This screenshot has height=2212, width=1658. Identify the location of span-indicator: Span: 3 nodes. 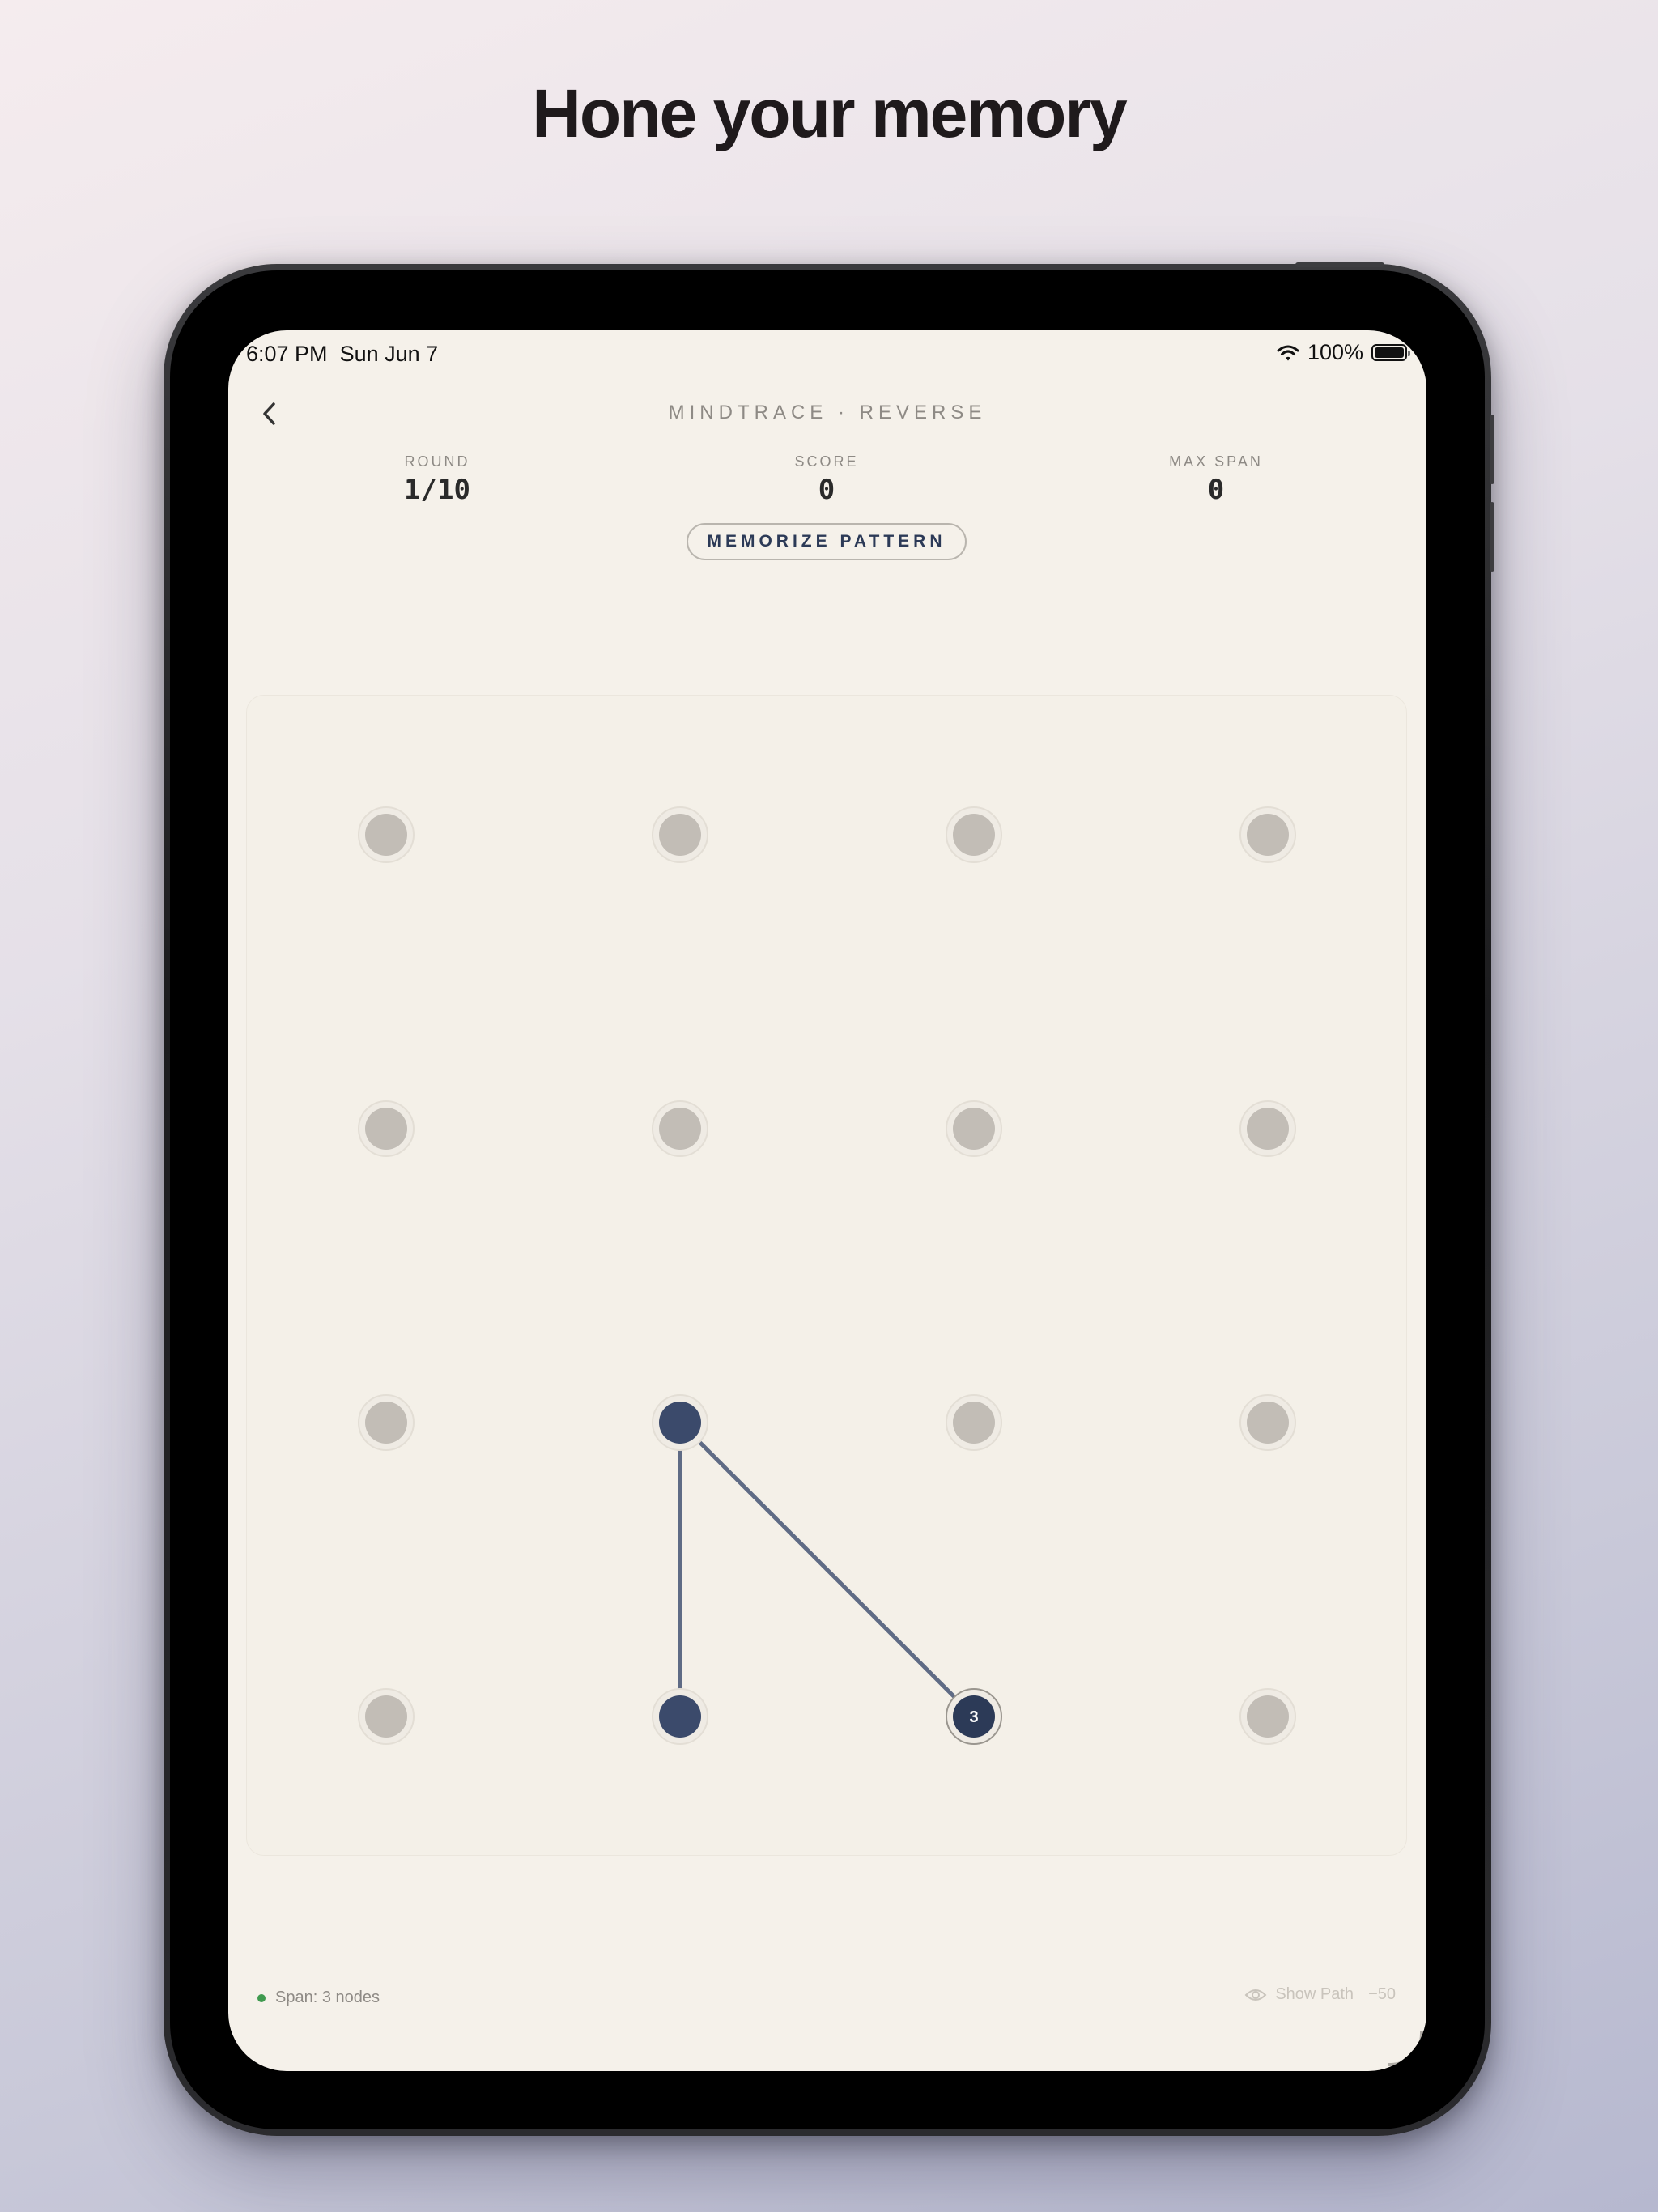
(318, 1998).